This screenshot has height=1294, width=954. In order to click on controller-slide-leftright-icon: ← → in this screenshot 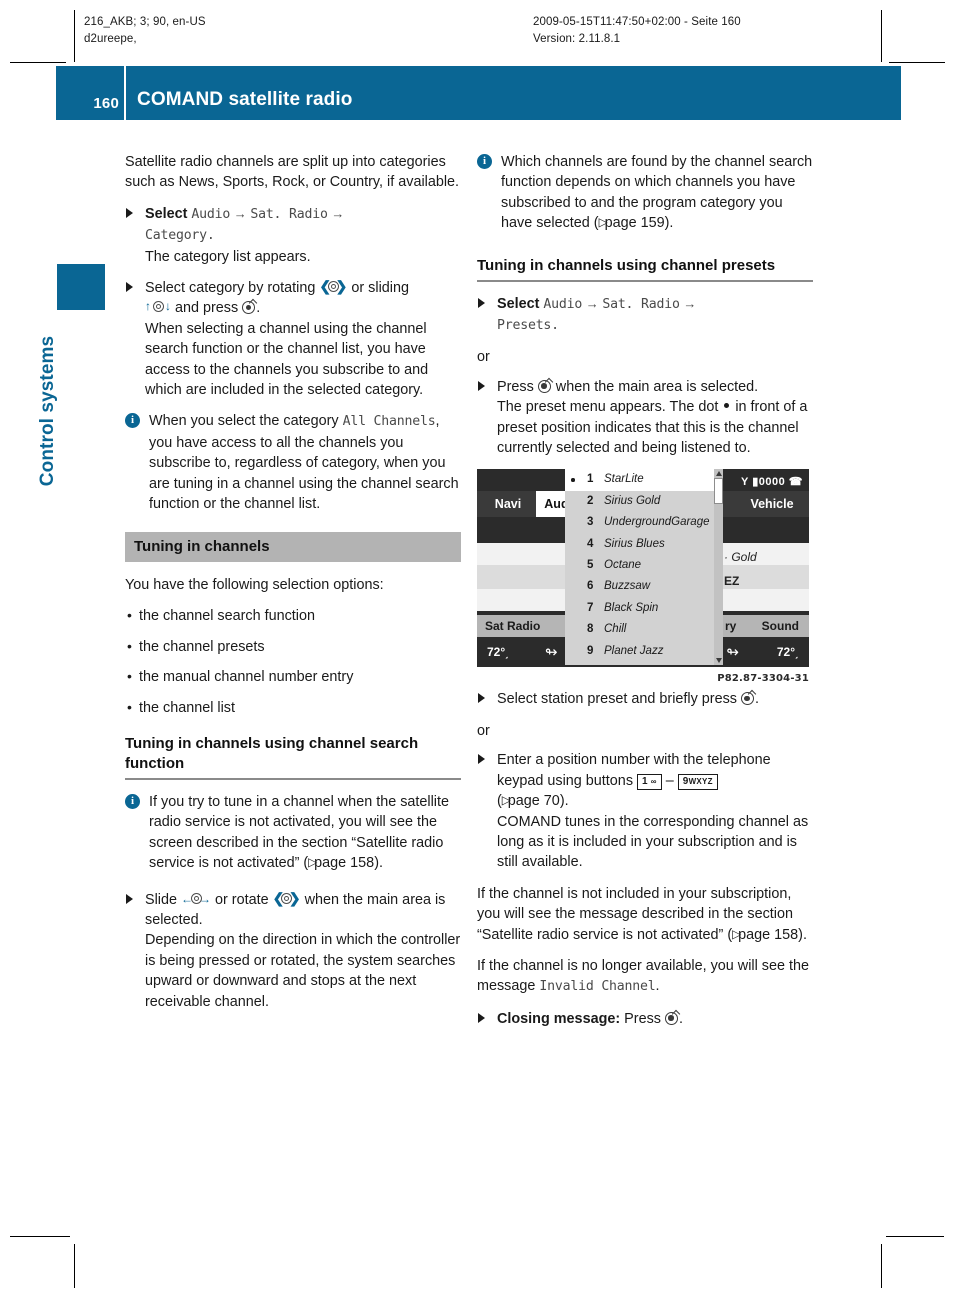, I will do `click(196, 898)`.